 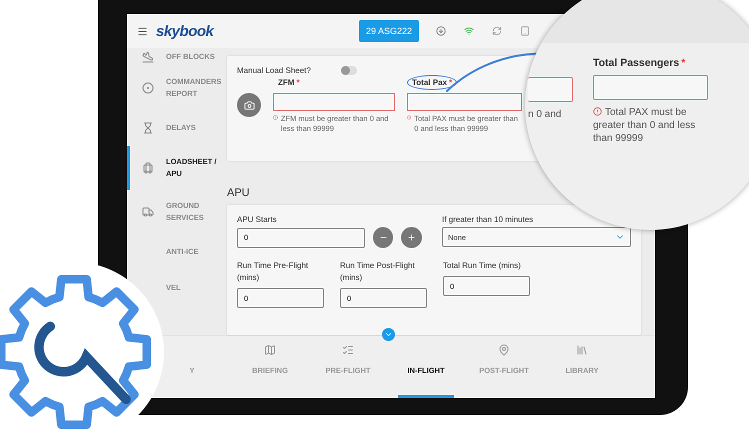 What do you see at coordinates (525, 31) in the screenshot?
I see `tablet-icon` at bounding box center [525, 31].